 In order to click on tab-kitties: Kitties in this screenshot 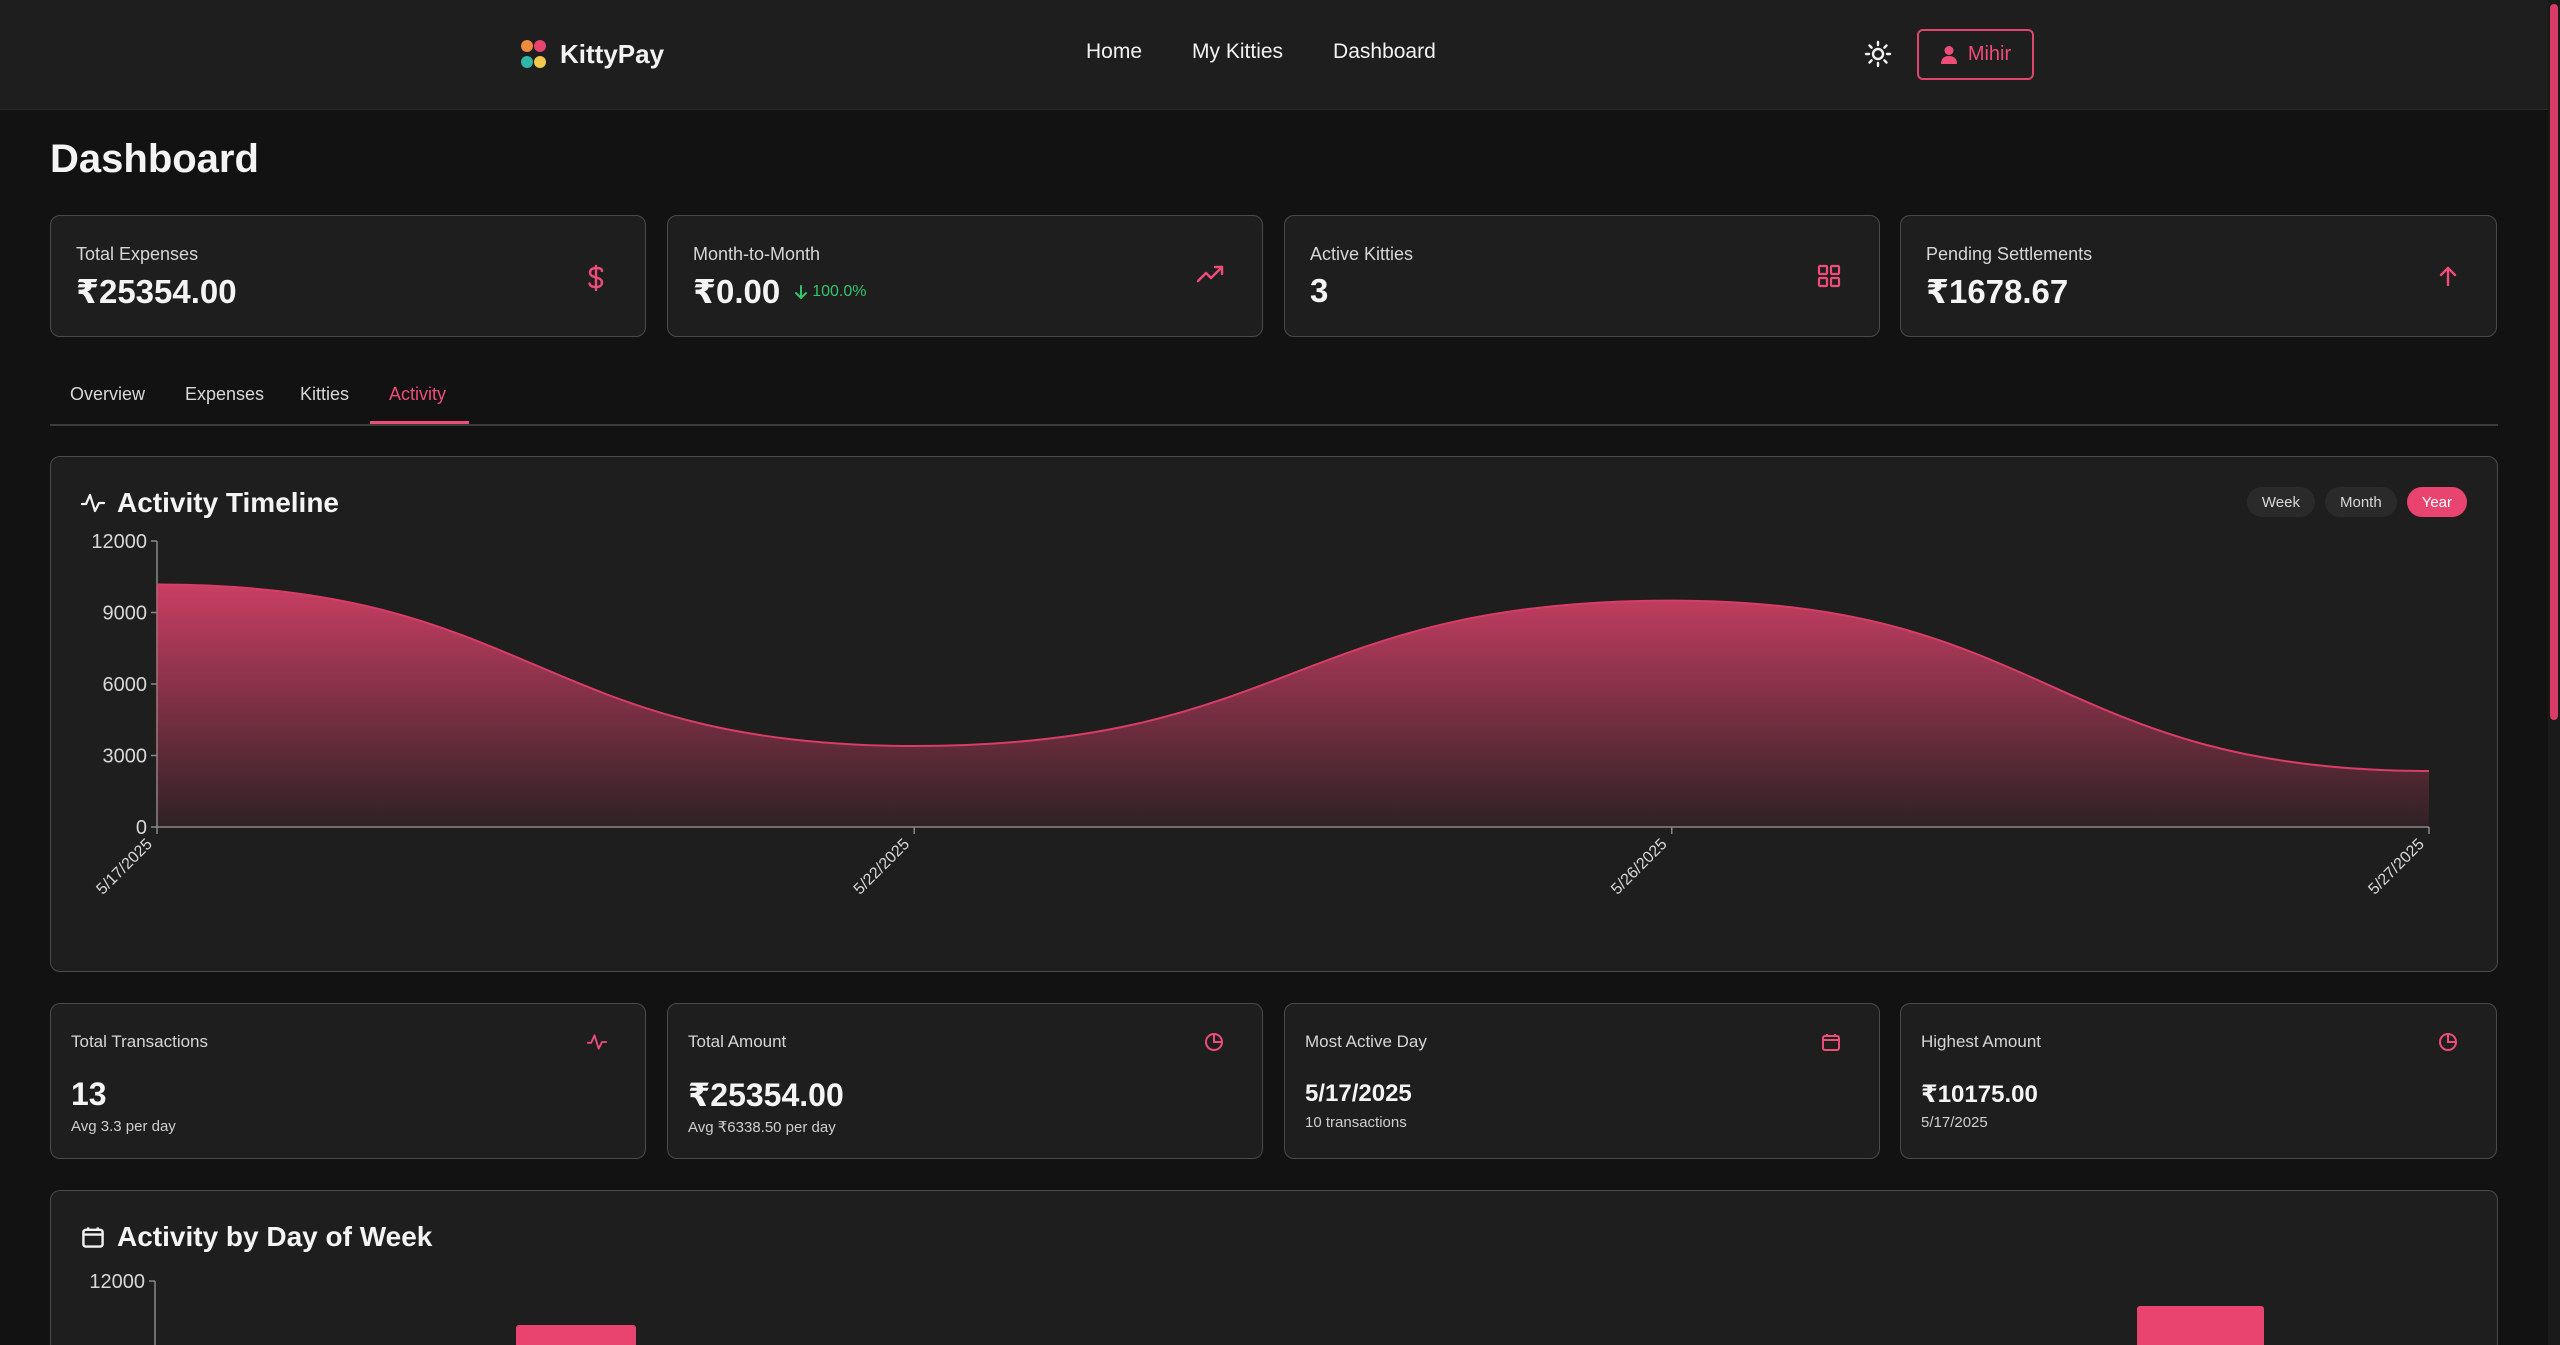, I will do `click(324, 394)`.